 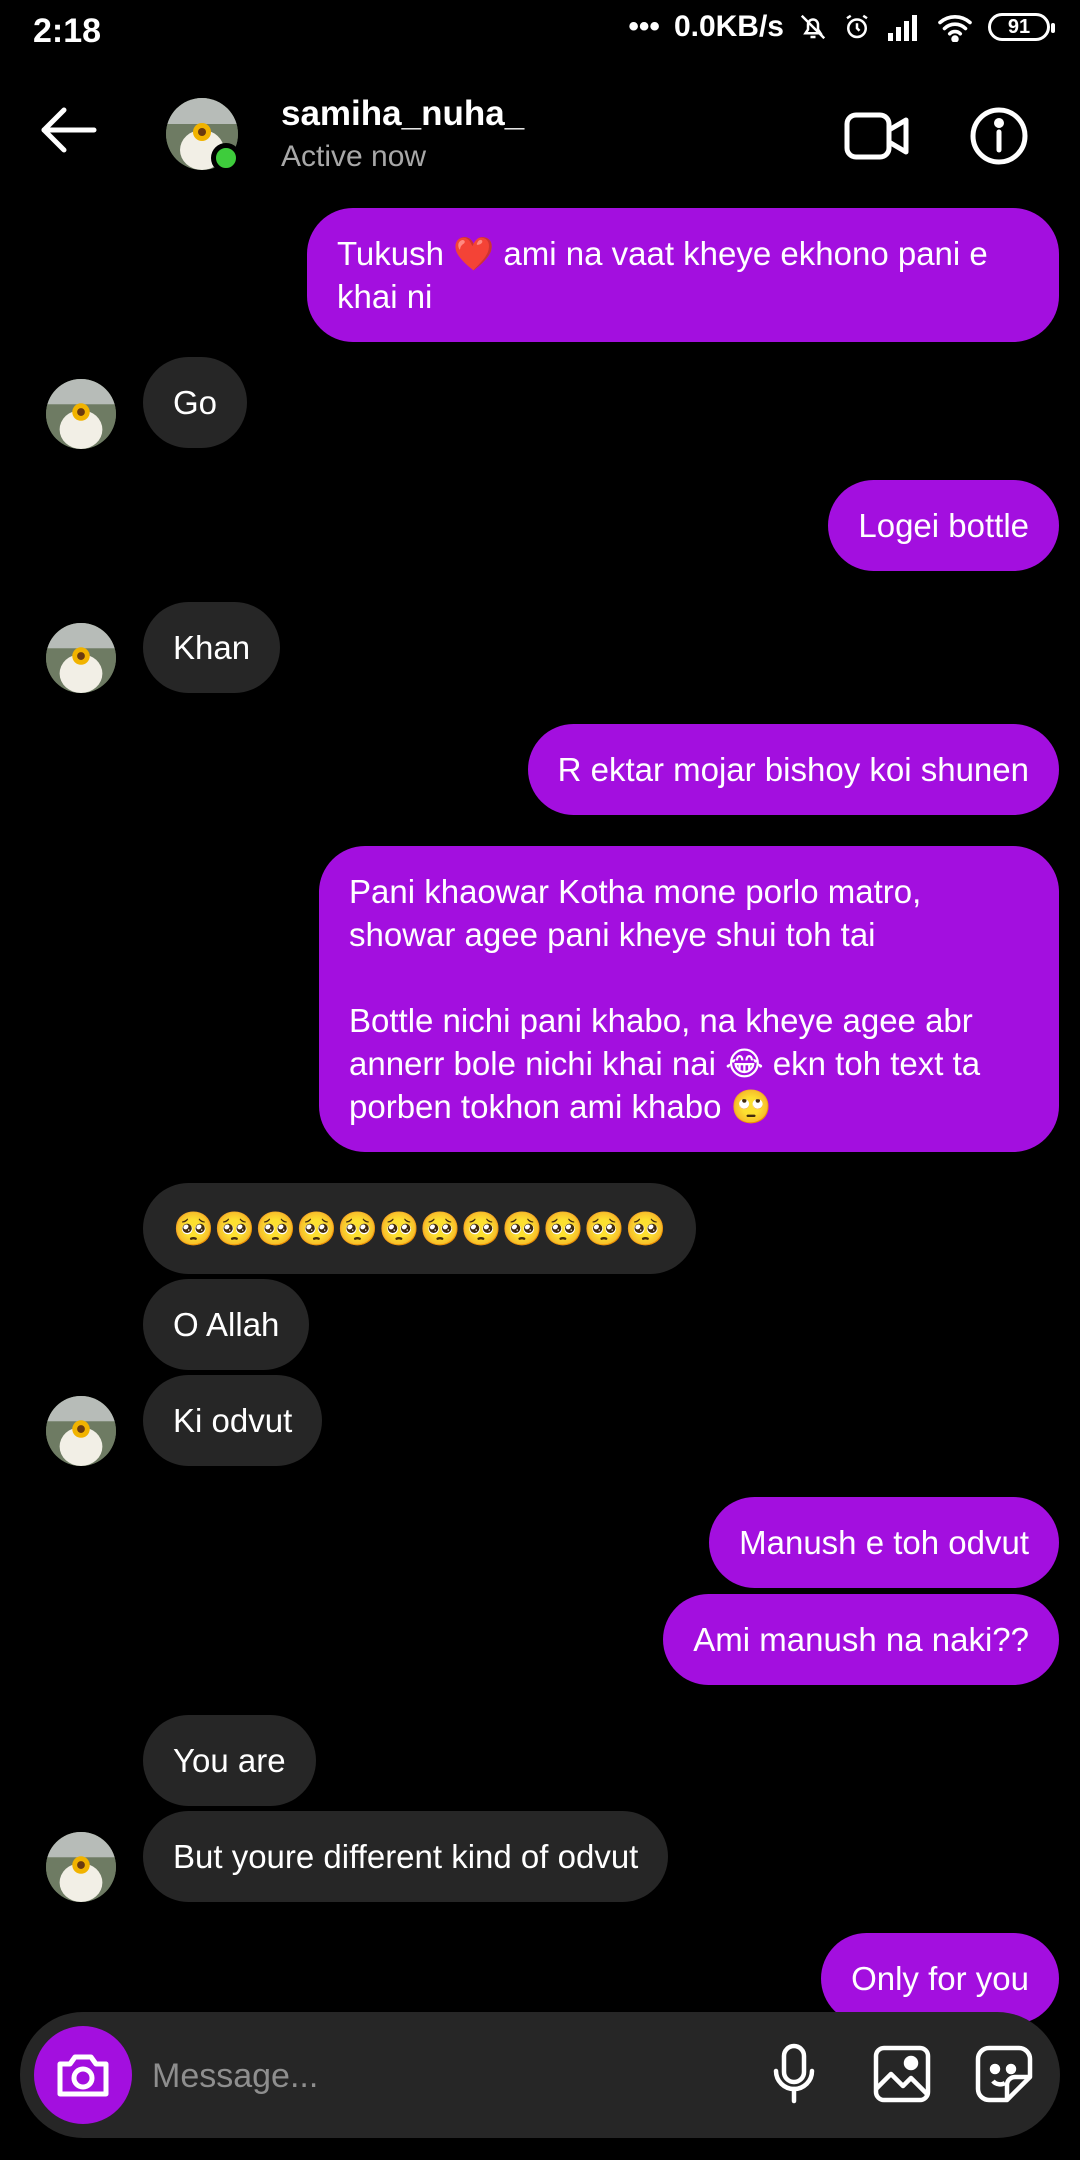 I want to click on message-outgoing: Ami manush na naki??, so click(x=861, y=1639).